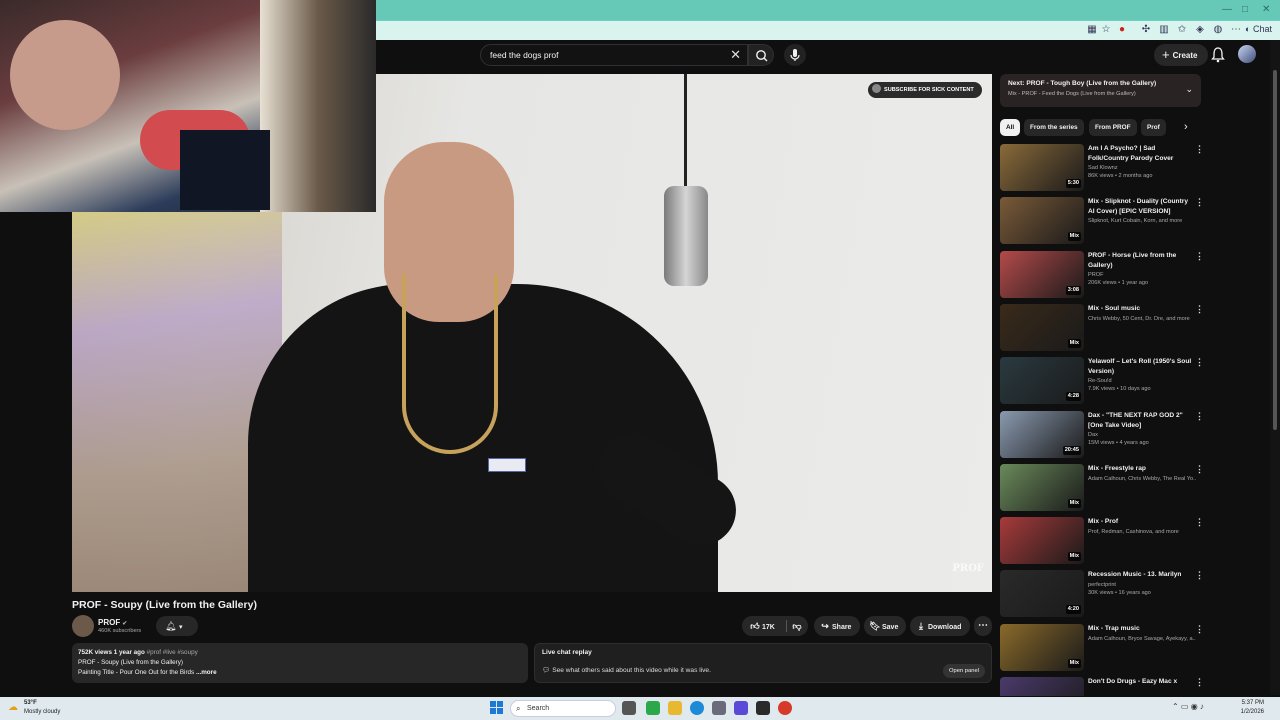 The height and width of the screenshot is (720, 1280). Describe the element at coordinates (719, 708) in the screenshot. I see `camera-icon` at that location.